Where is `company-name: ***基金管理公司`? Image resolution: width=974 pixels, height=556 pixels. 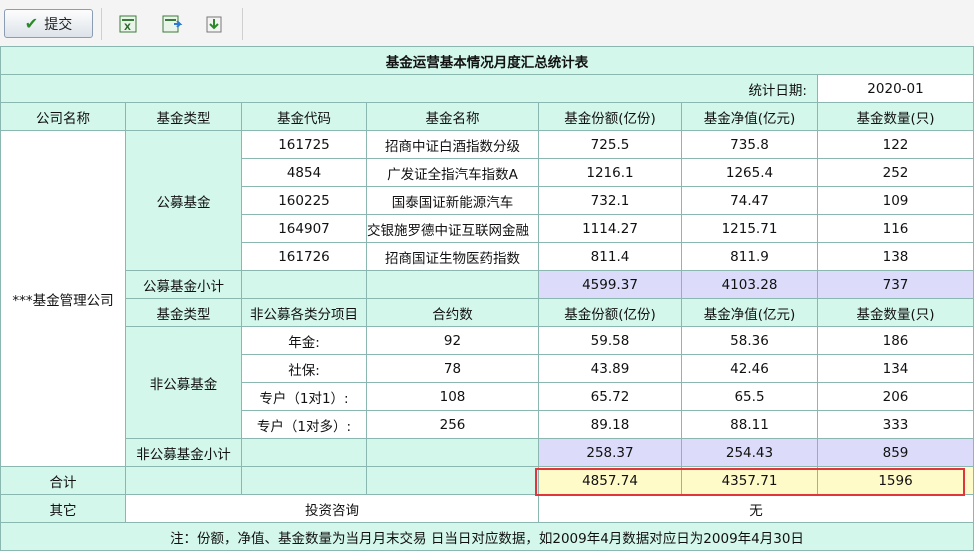
company-name: ***基金管理公司 is located at coordinates (63, 299).